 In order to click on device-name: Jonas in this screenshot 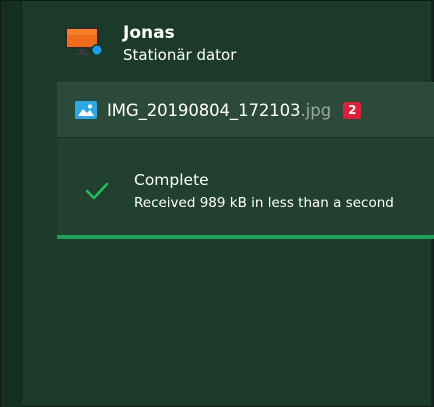, I will do `click(149, 33)`.